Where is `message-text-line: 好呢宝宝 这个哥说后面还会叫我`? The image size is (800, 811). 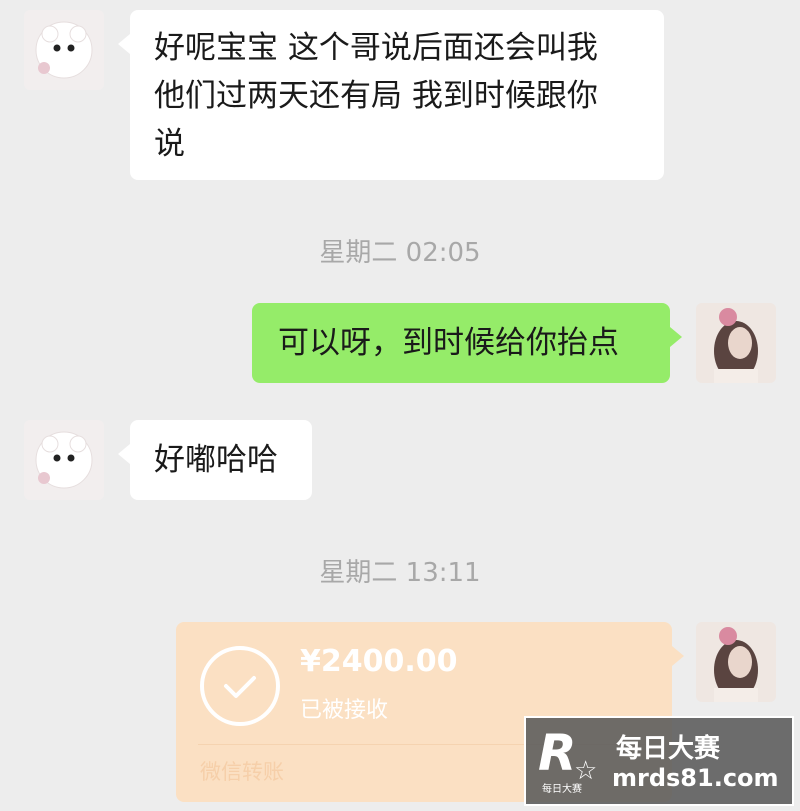 message-text-line: 好呢宝宝 这个哥说后面还会叫我 is located at coordinates (376, 48).